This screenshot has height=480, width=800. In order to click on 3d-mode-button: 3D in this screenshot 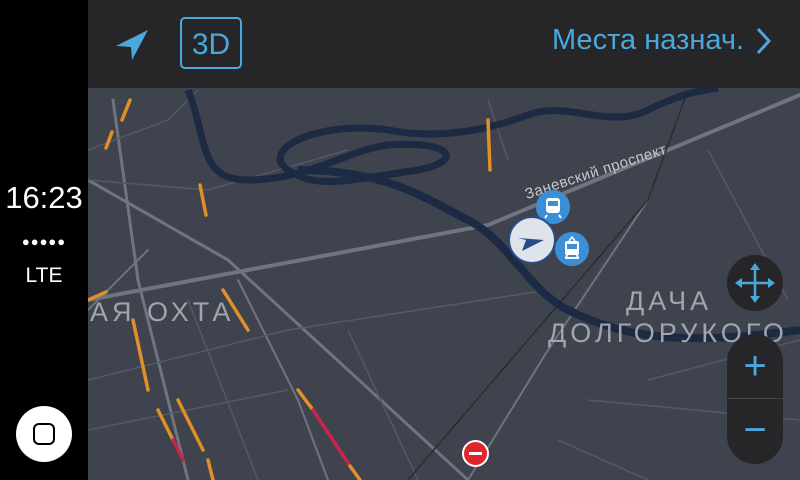, I will do `click(211, 43)`.